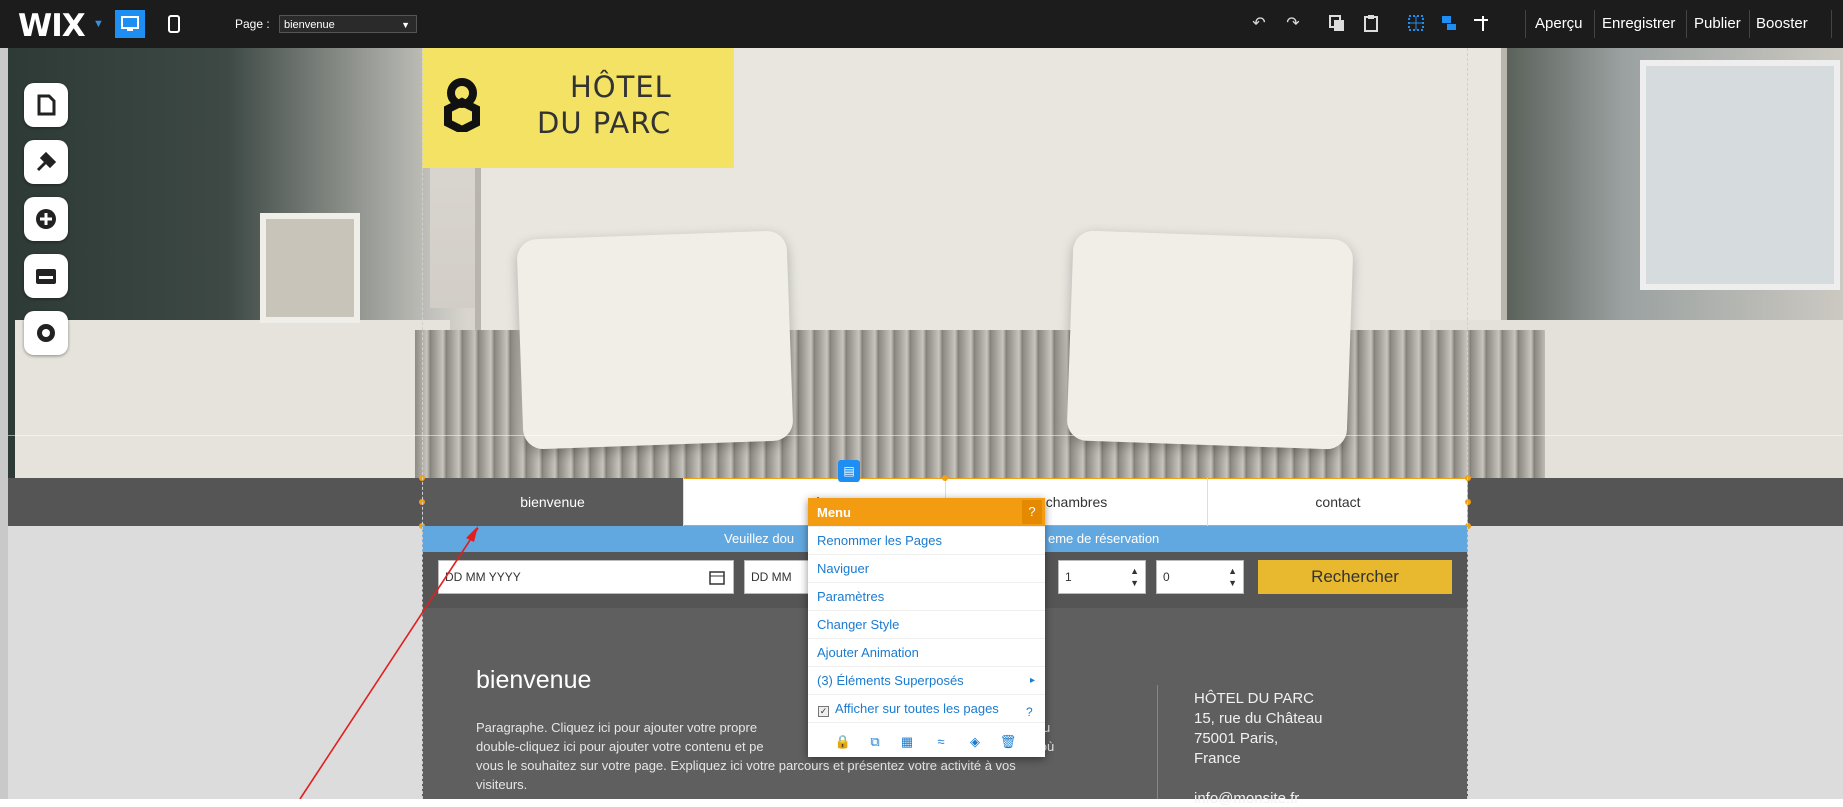  I want to click on menu-help-button: ?, so click(1032, 512).